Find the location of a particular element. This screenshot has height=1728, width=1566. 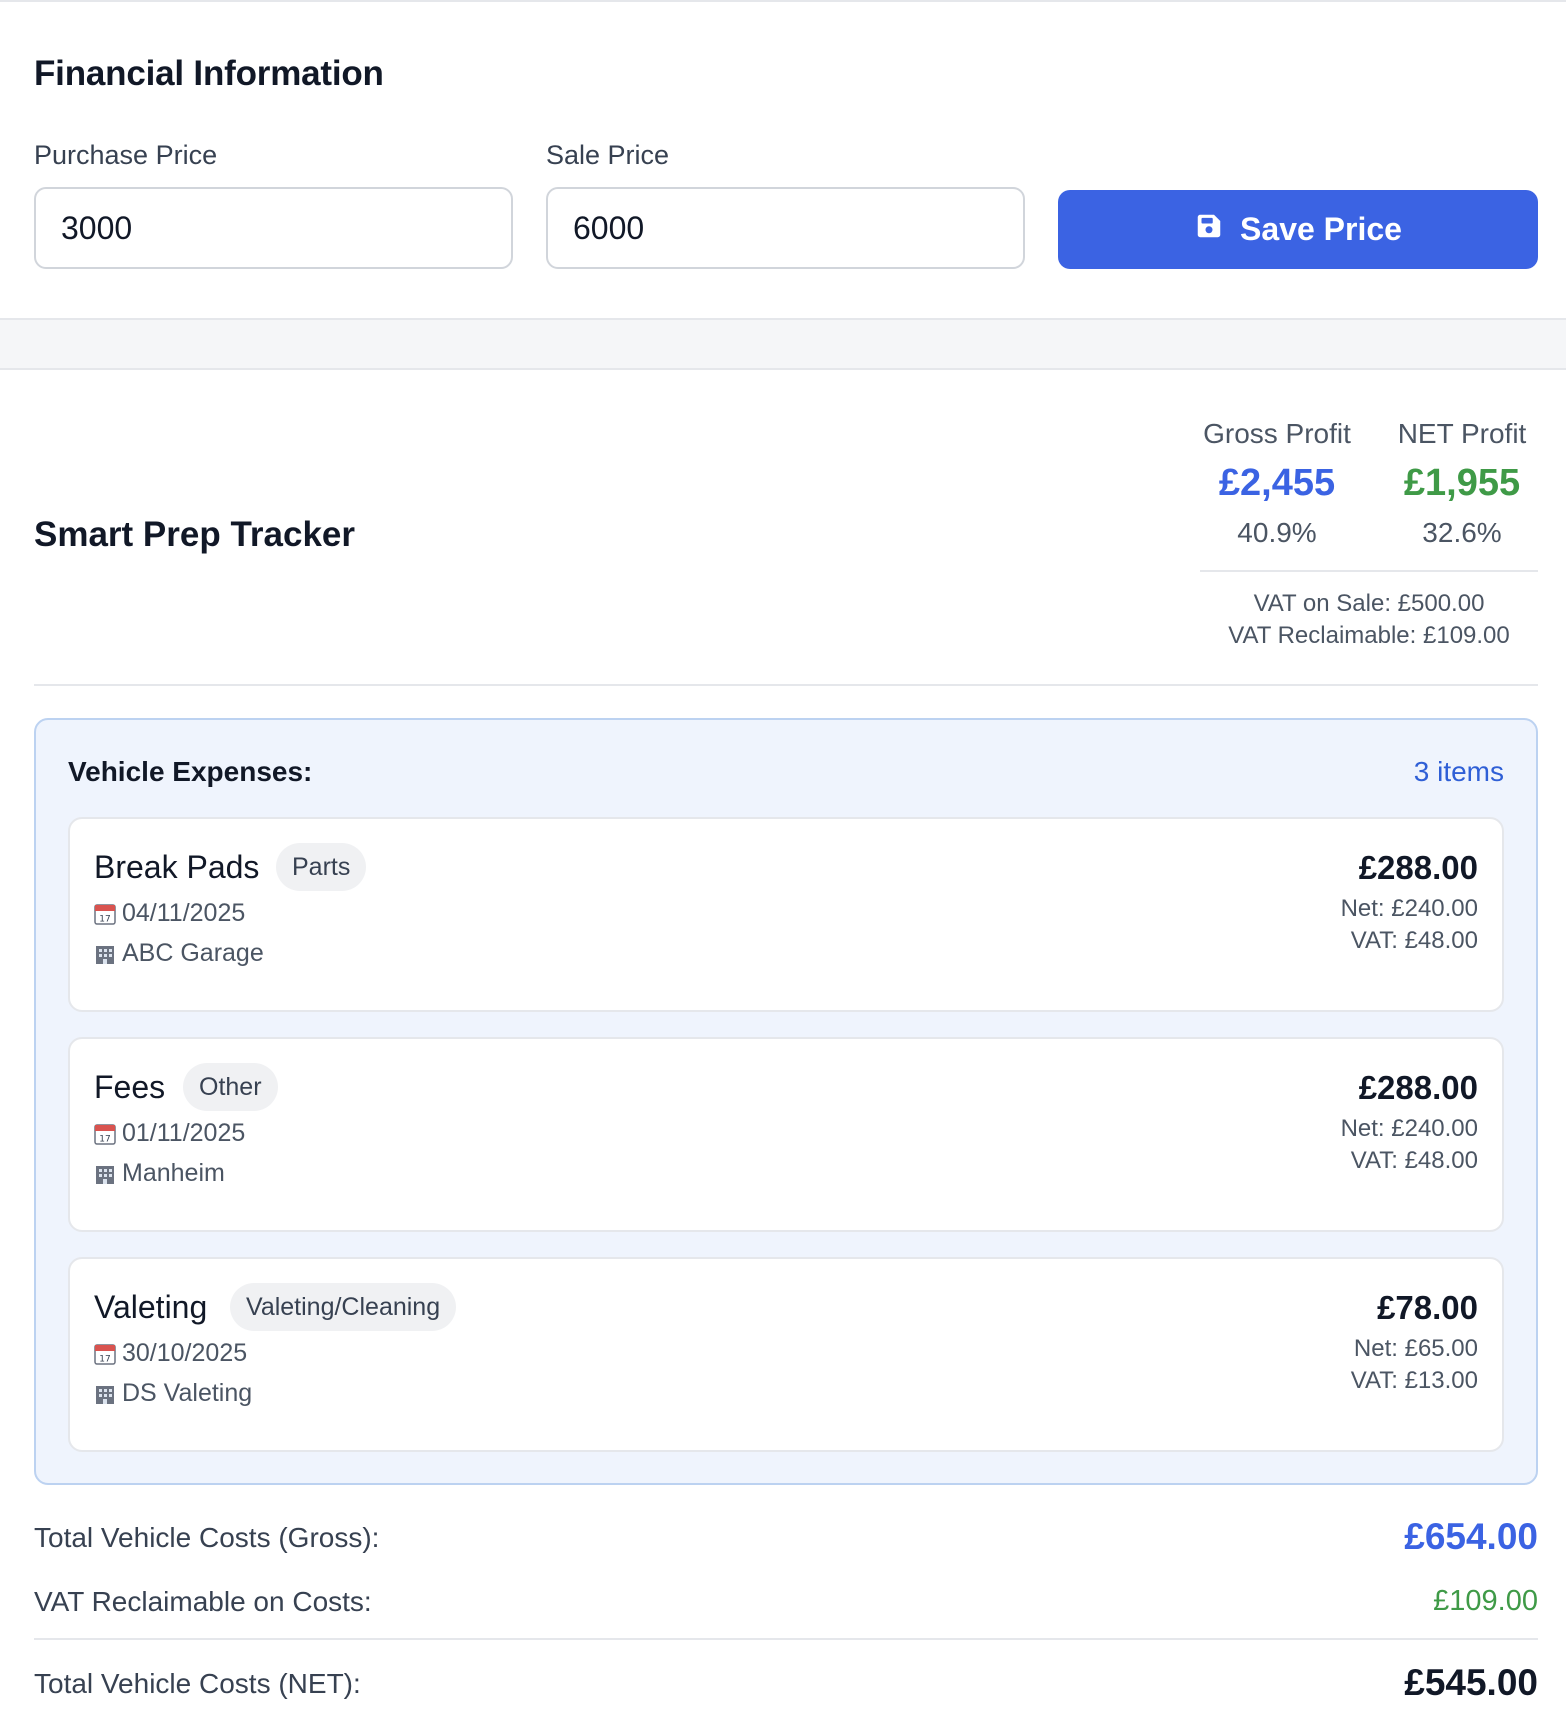

expense-name: Valeting is located at coordinates (151, 1307).